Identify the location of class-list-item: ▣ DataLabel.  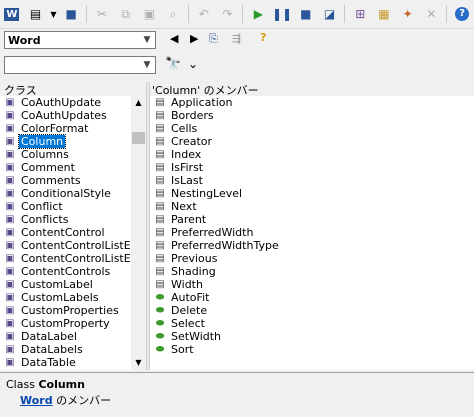
(65, 336).